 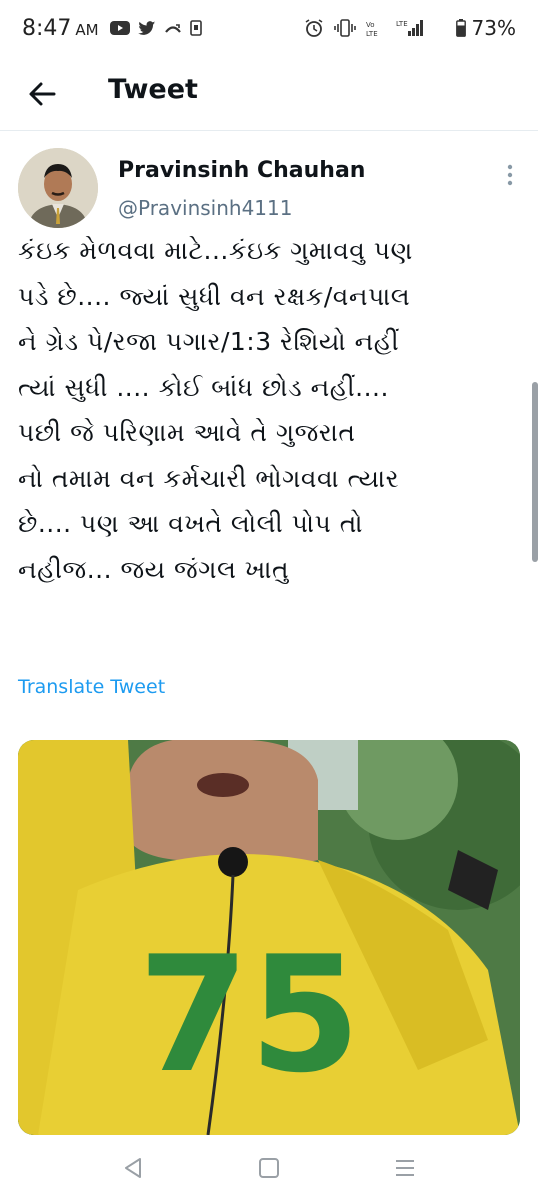 I want to click on tweet-text-line: કંઇક મેળવવા માટે...કંઇક ગુમાવવુ પણ, so click(x=215, y=250).